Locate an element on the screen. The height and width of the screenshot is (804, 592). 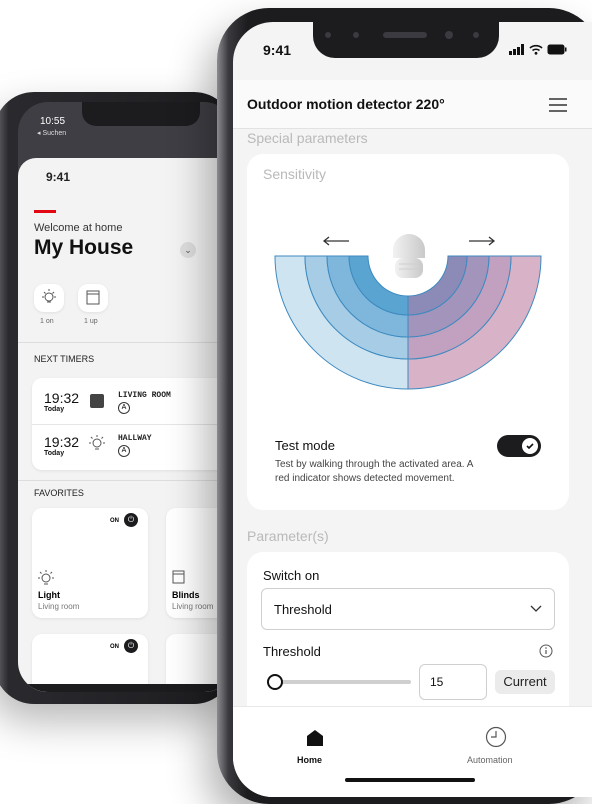
arrow-right-icon is located at coordinates (482, 241).